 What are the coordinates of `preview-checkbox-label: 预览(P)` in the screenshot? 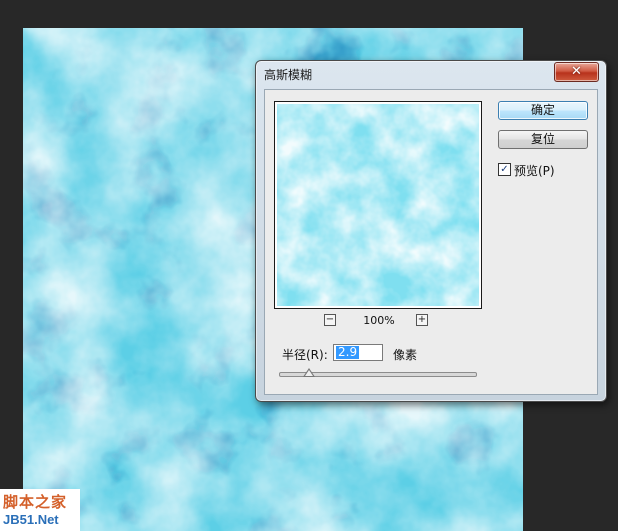 It's located at (534, 170).